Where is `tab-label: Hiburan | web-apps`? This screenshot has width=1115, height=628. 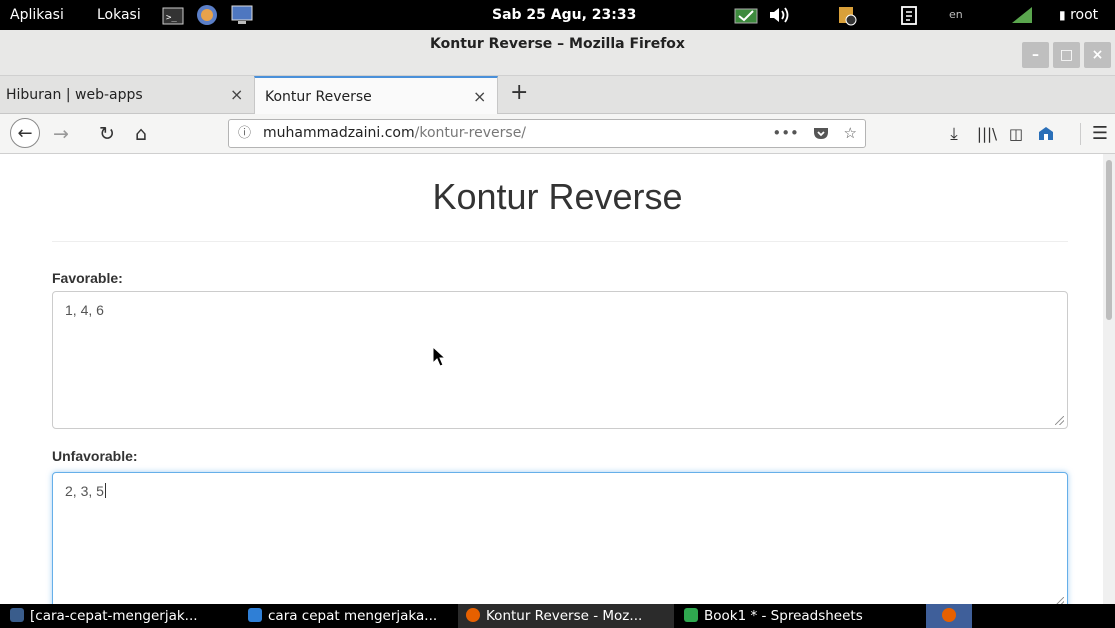 tab-label: Hiburan | web-apps is located at coordinates (74, 95).